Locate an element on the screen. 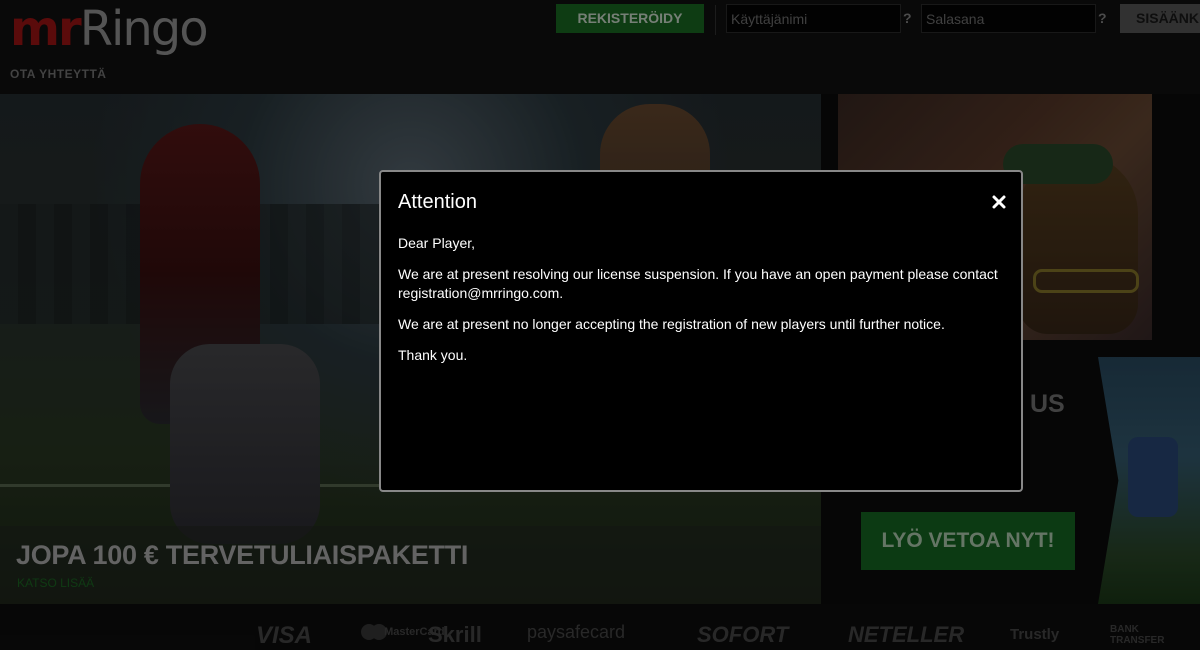 This screenshot has width=1200, height=650. modal-greeting: Dear Player, is located at coordinates (437, 243).